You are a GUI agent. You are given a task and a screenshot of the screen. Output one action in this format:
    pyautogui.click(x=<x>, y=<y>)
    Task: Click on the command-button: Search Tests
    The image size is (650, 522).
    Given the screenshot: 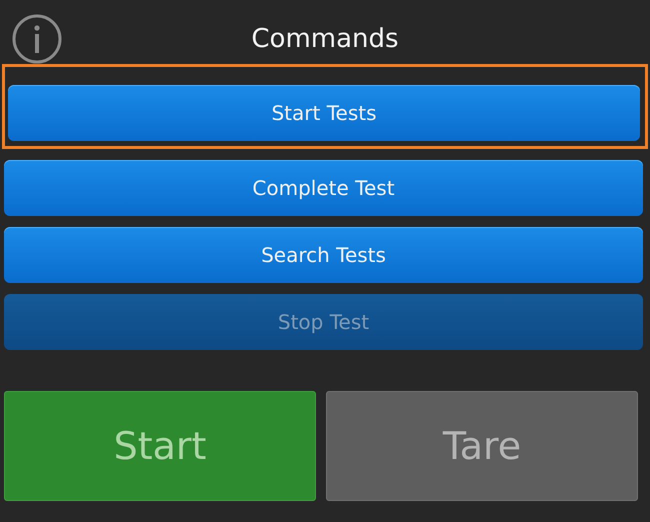 What is the action you would take?
    pyautogui.click(x=323, y=255)
    